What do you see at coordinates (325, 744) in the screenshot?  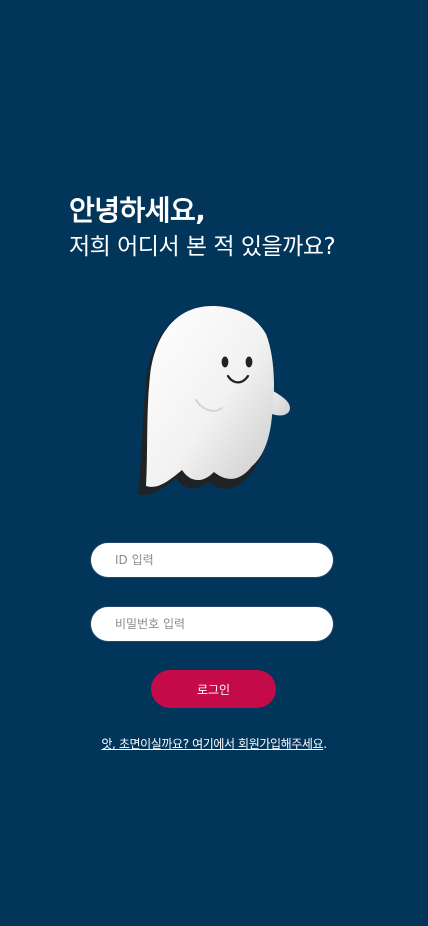 I see `signup-suffix: .` at bounding box center [325, 744].